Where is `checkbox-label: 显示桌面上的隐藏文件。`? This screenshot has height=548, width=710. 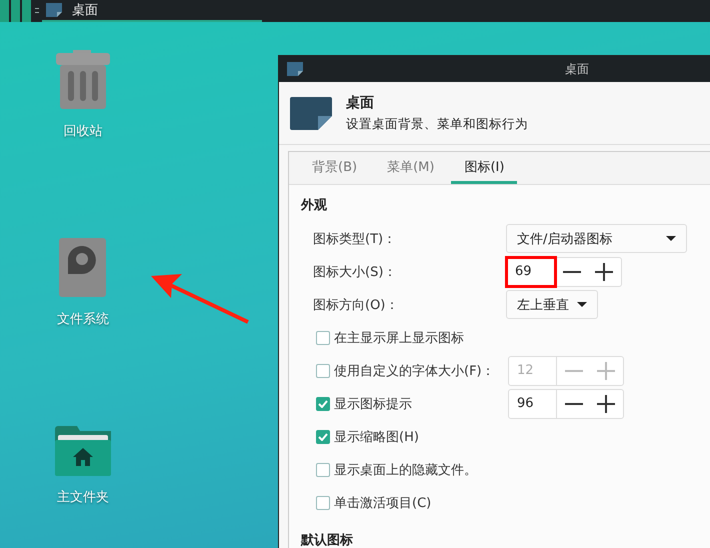 checkbox-label: 显示桌面上的隐藏文件。 is located at coordinates (421, 469).